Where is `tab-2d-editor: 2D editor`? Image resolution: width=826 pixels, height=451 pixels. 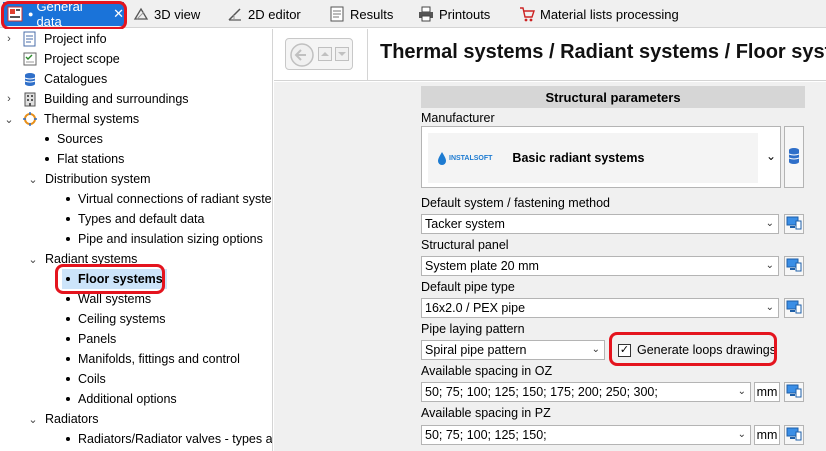
tab-2d-editor: 2D editor is located at coordinates (264, 14).